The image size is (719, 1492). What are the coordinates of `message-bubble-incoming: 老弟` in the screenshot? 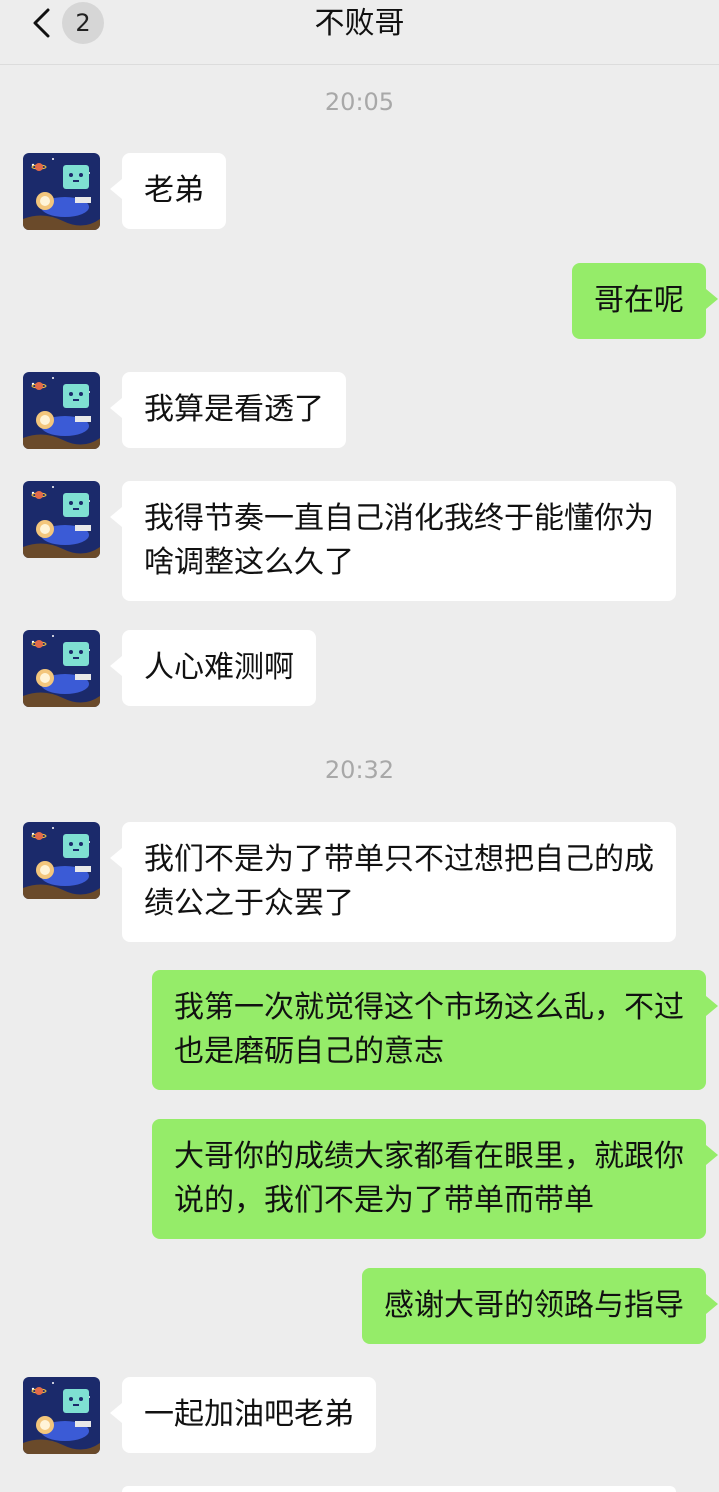 It's located at (168, 191).